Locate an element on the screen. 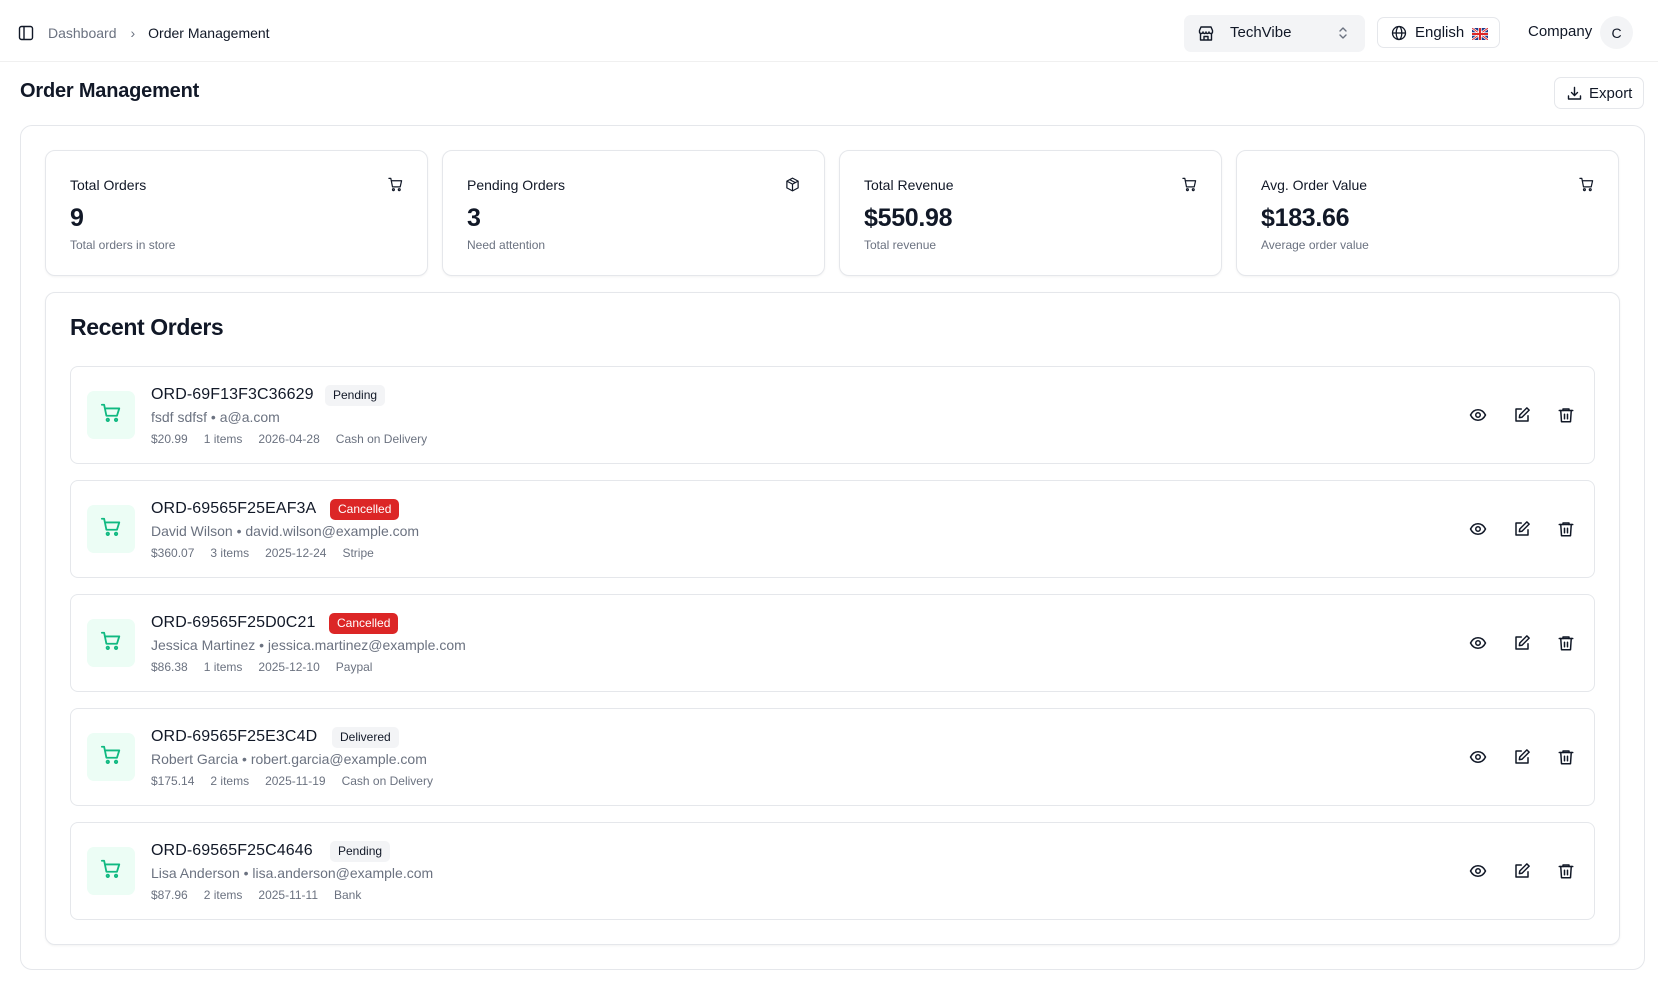 The width and height of the screenshot is (1667, 984). language-label: English is located at coordinates (1440, 32).